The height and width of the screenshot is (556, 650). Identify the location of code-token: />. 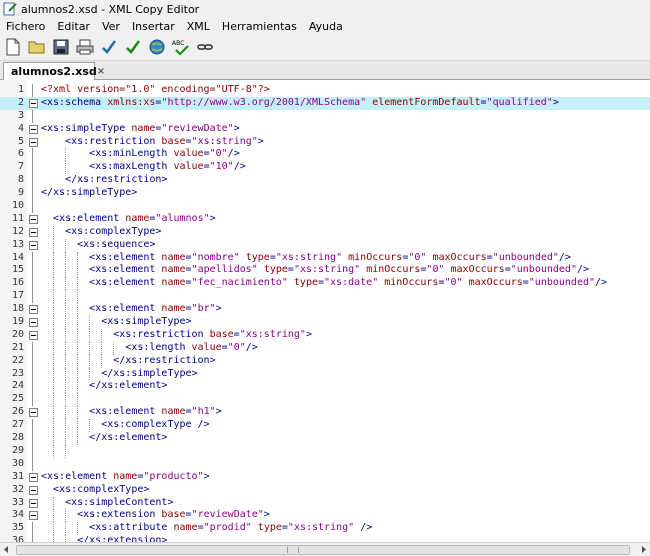
(564, 257).